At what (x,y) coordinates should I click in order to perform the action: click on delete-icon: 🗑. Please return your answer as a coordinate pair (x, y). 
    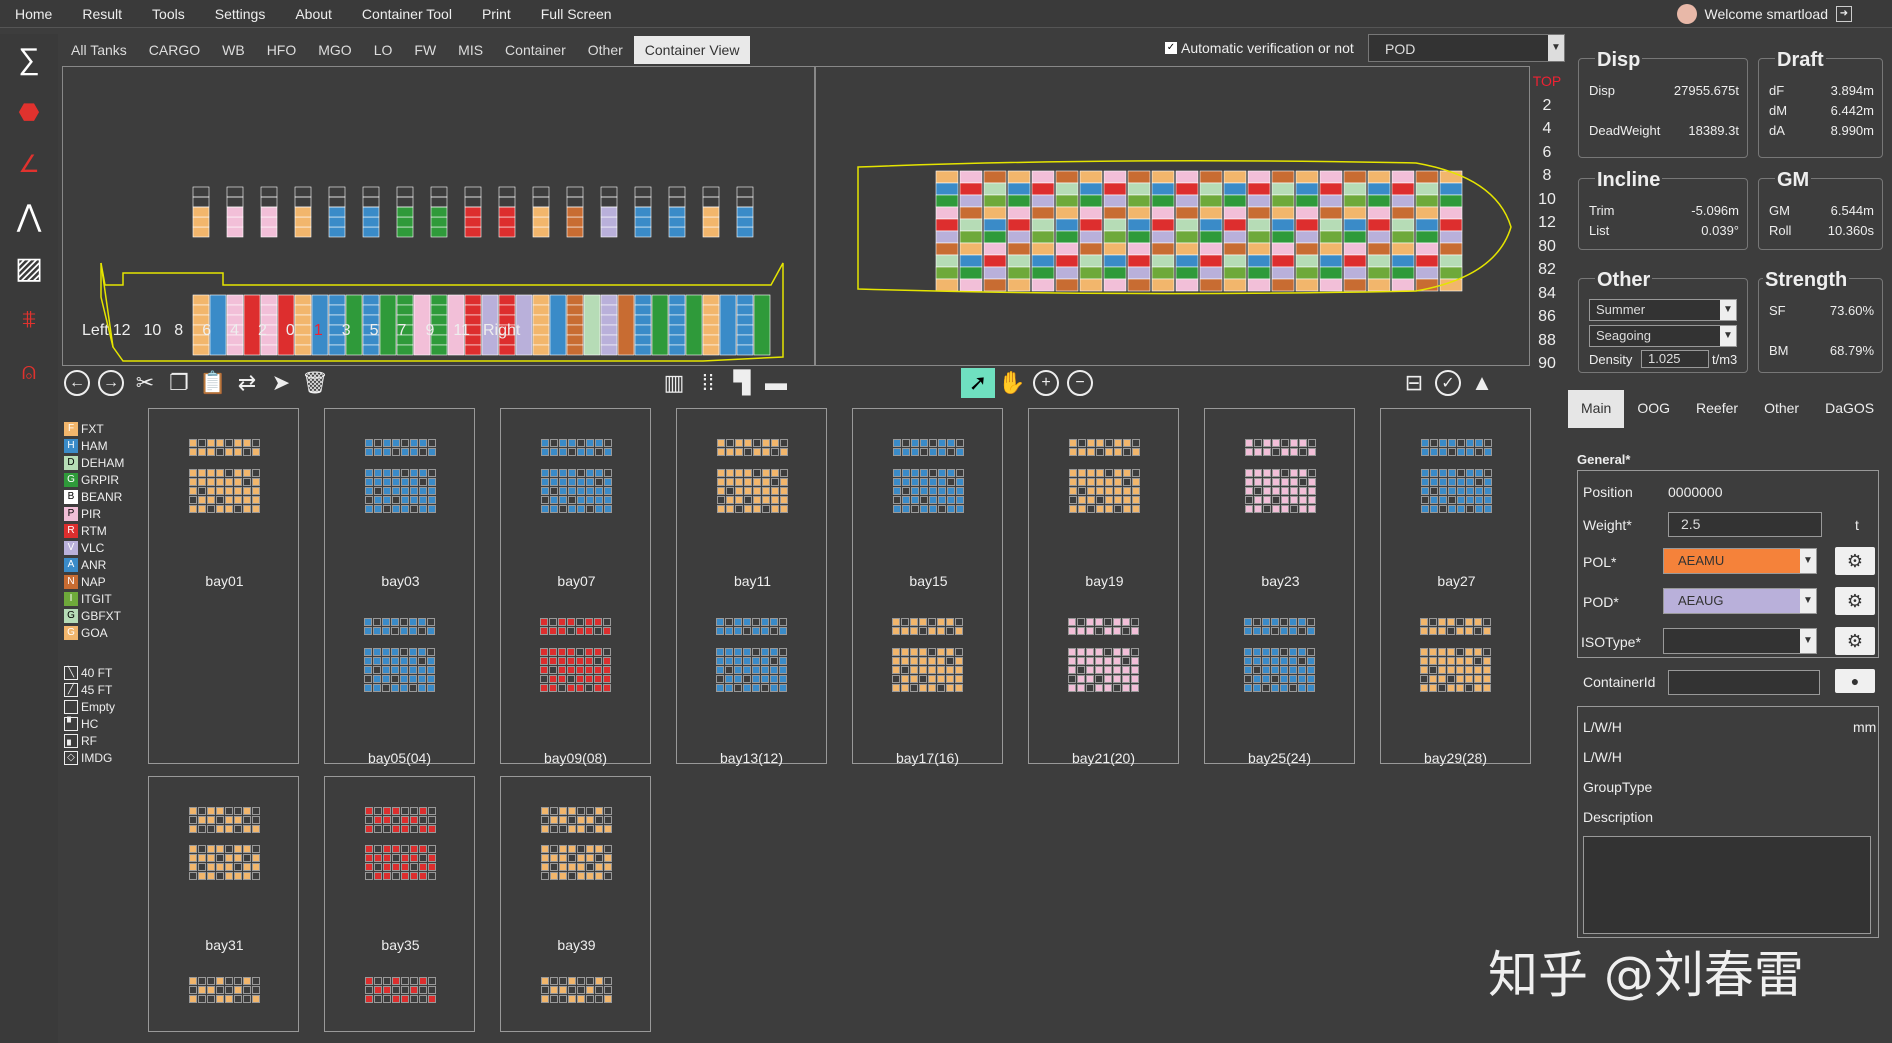
    Looking at the image, I should click on (315, 383).